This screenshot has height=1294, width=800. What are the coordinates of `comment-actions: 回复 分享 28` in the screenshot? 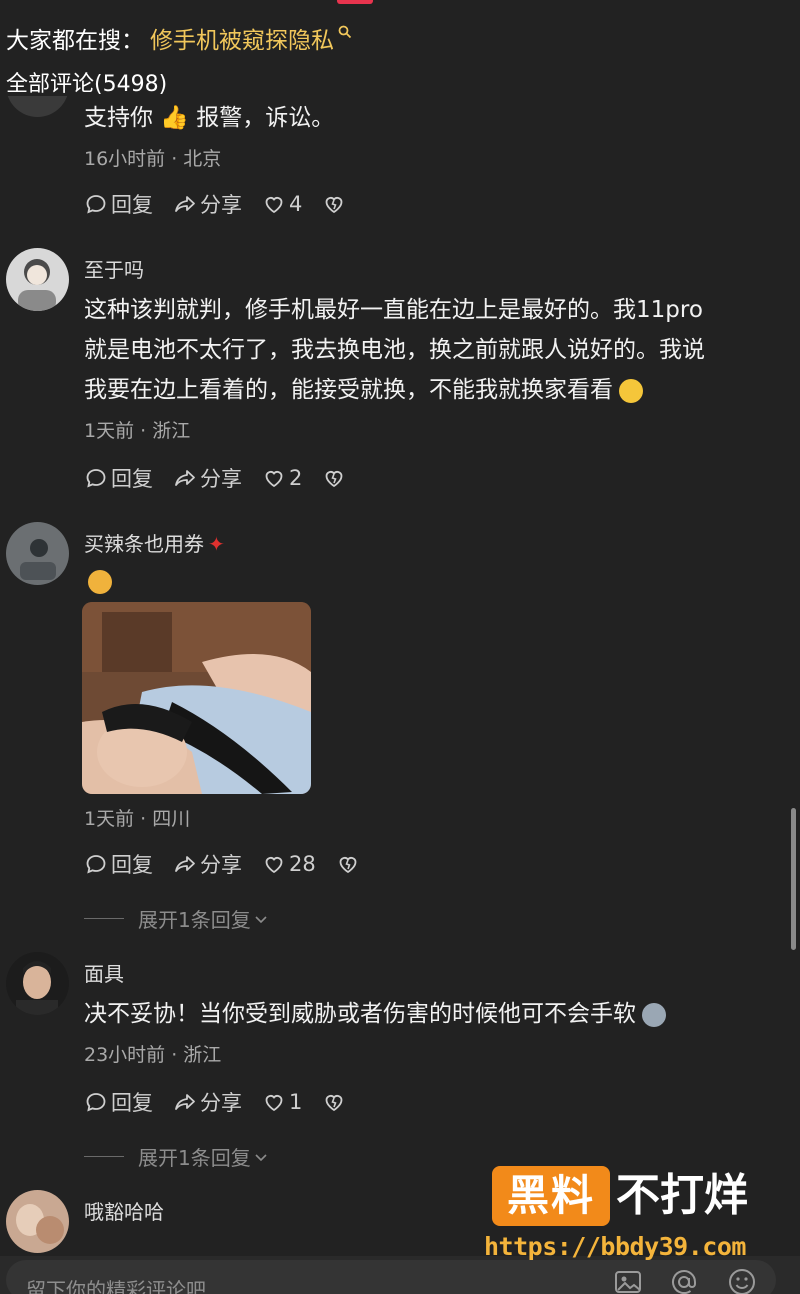 It's located at (223, 864).